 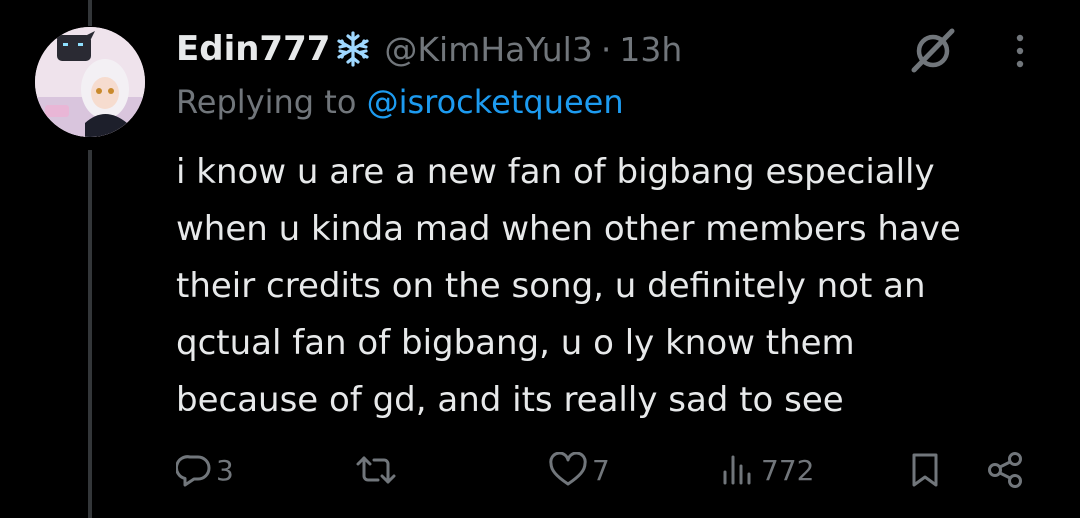 I want to click on replying-to-label: Replying to, so click(x=266, y=102).